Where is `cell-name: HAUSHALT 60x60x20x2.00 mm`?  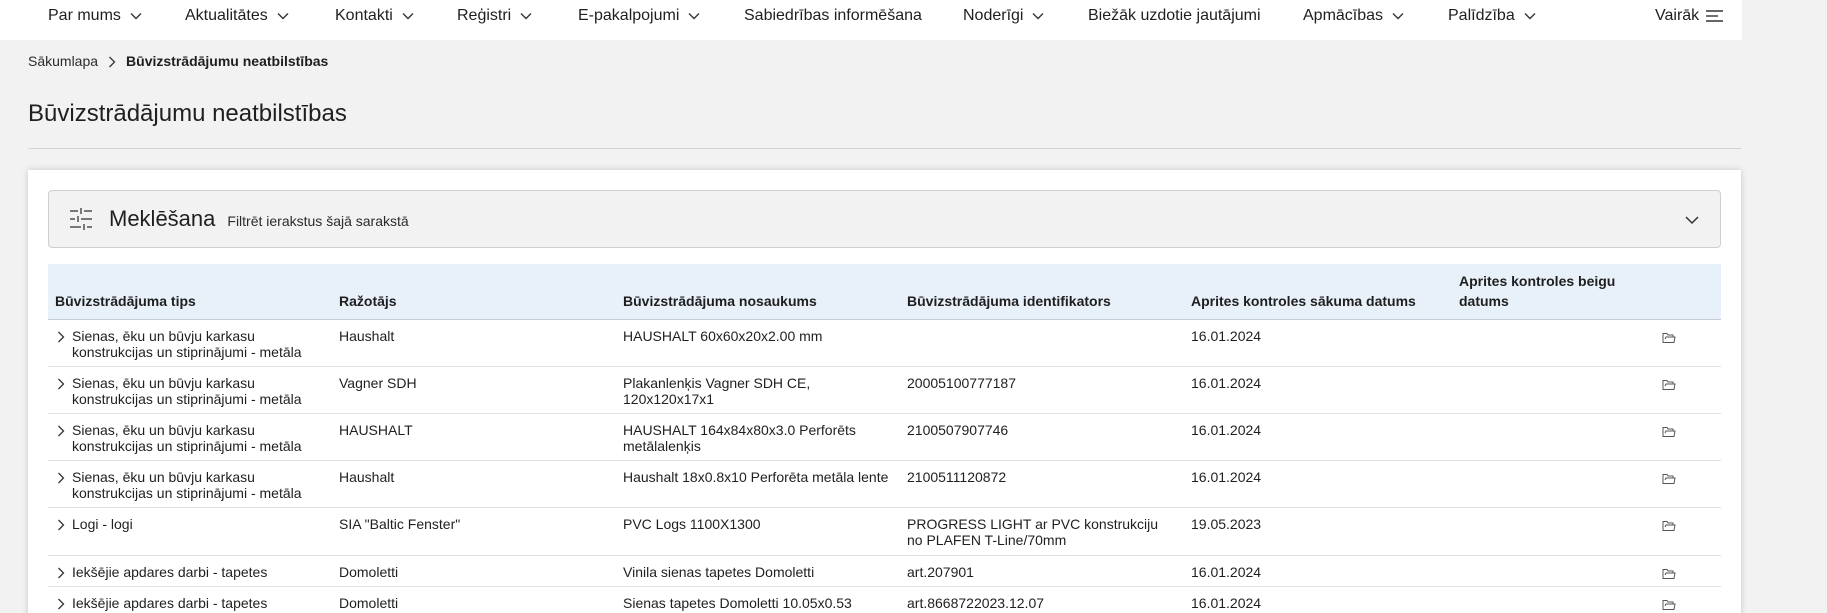
cell-name: HAUSHALT 60x60x20x2.00 mm is located at coordinates (723, 336).